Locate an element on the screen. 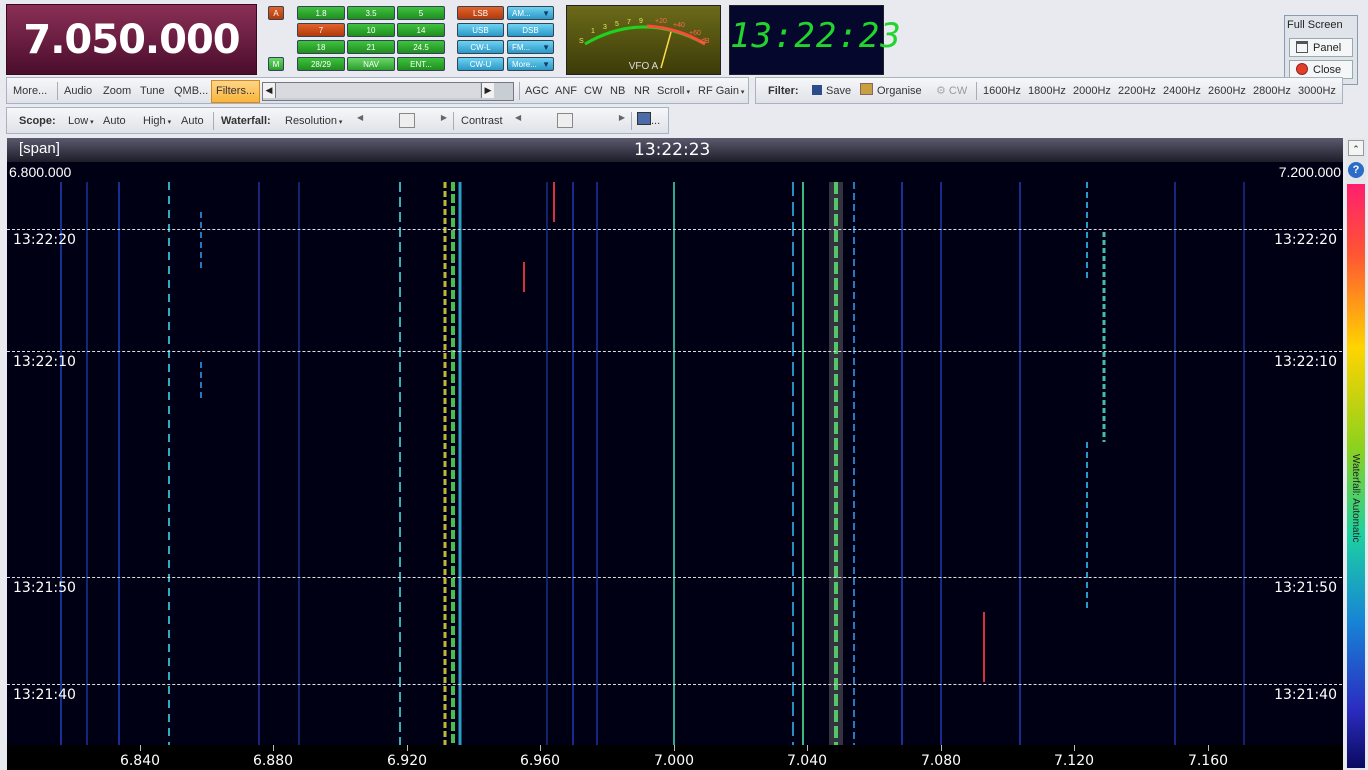  help-icon: ? is located at coordinates (1356, 170).